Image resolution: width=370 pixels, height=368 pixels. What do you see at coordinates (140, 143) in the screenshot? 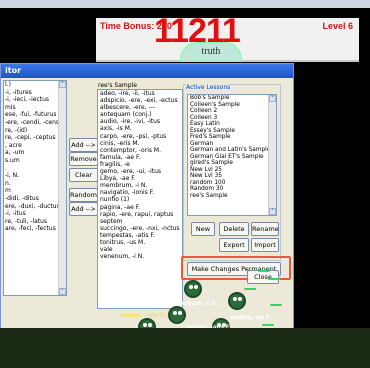
I see `list-item: cinis, -eris M.` at bounding box center [140, 143].